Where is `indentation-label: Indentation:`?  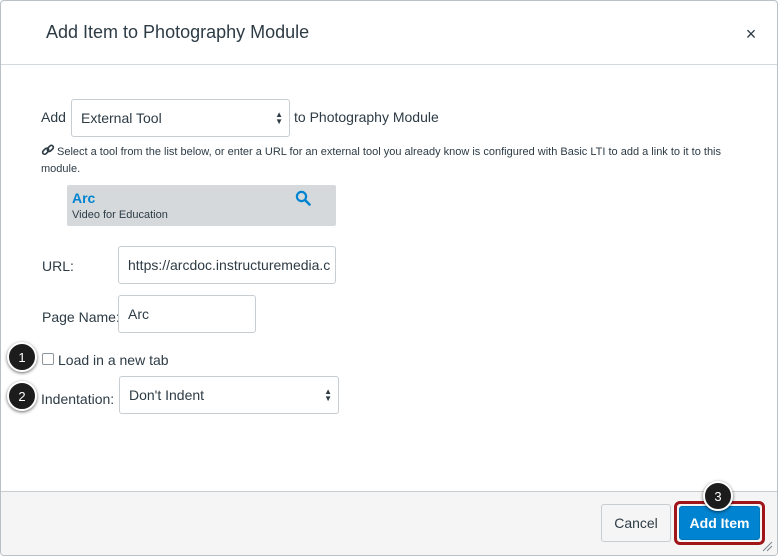 indentation-label: Indentation: is located at coordinates (78, 399).